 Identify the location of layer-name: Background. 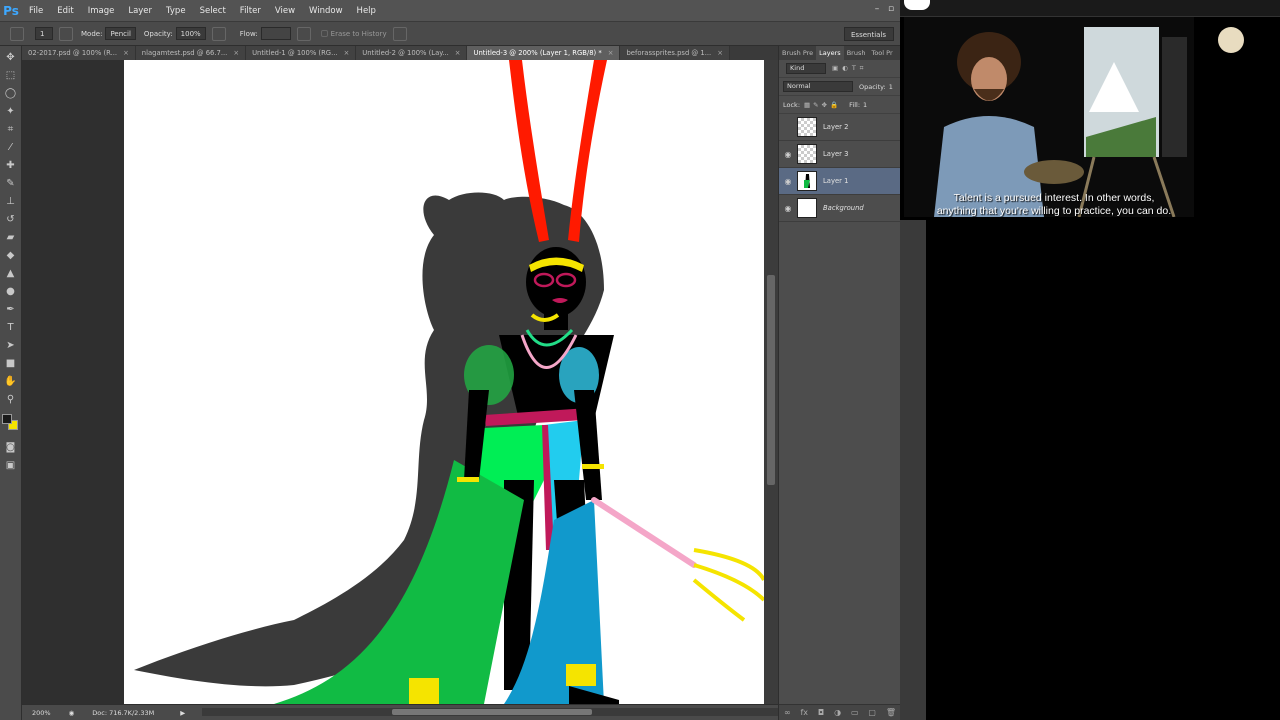
(843, 208).